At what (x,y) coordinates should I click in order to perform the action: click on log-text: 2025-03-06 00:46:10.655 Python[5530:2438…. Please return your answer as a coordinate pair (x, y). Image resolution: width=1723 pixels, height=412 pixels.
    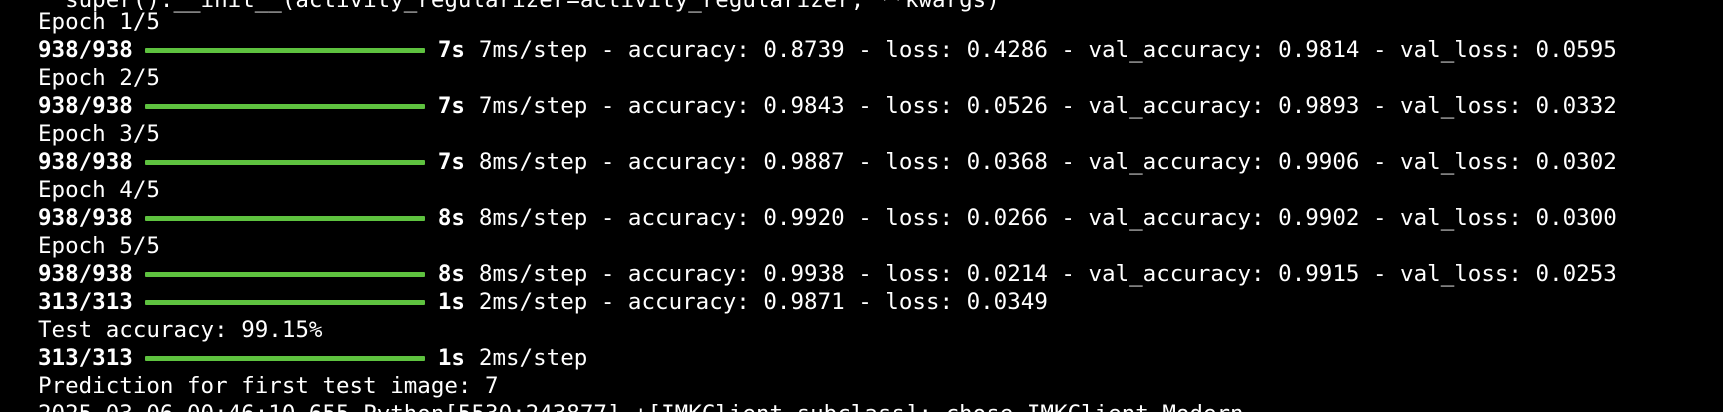
    Looking at the image, I should click on (641, 406).